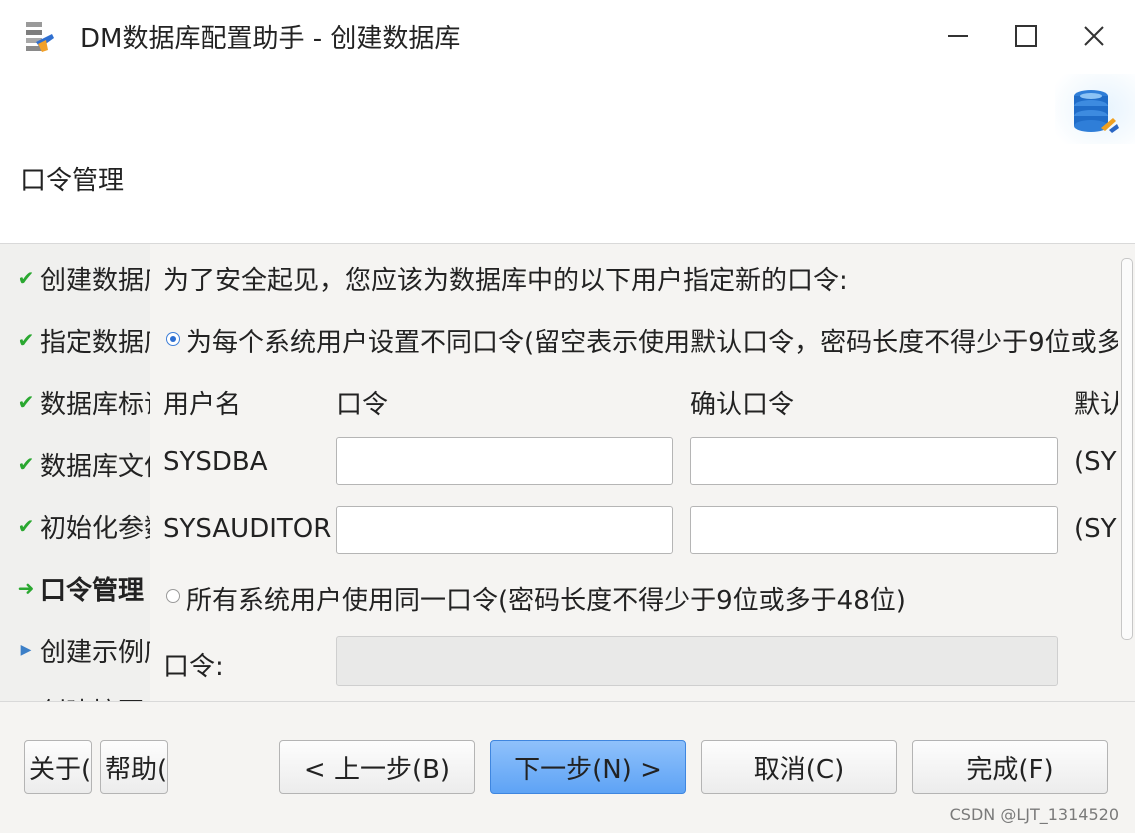 The image size is (1135, 833). I want to click on sysdba-confirm-field, so click(874, 461).